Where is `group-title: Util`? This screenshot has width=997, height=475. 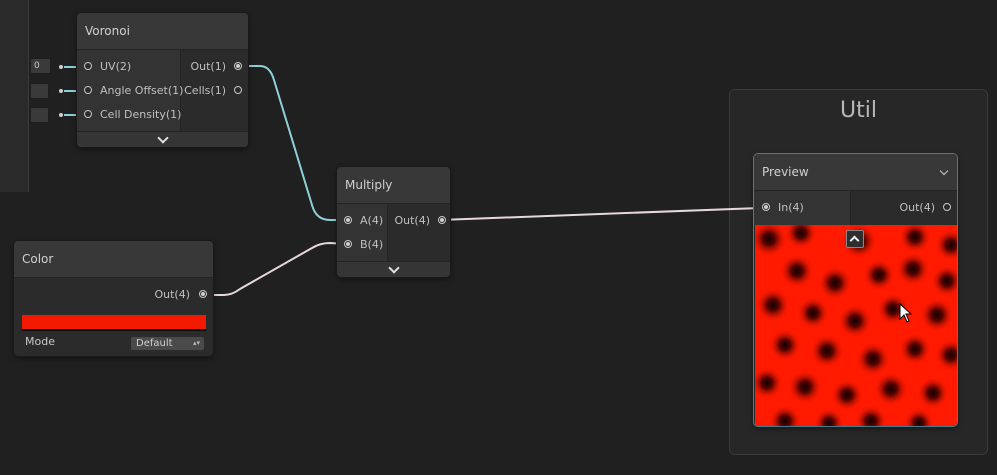
group-title: Util is located at coordinates (858, 110).